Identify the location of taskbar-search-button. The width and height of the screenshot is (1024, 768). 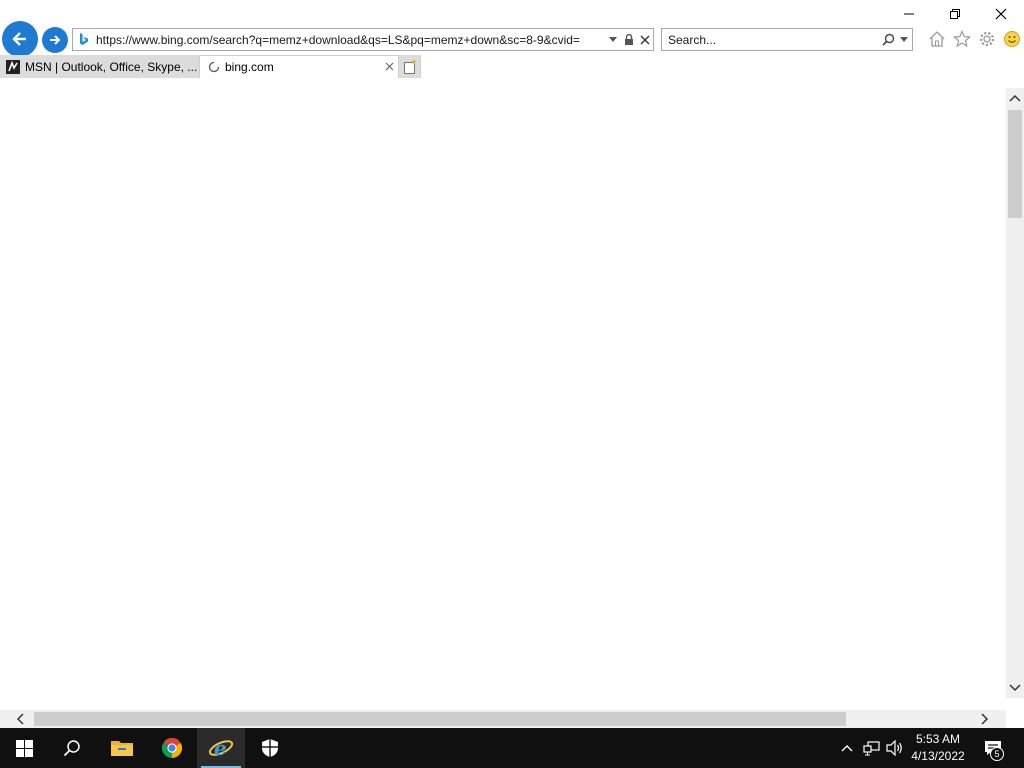
(72, 748).